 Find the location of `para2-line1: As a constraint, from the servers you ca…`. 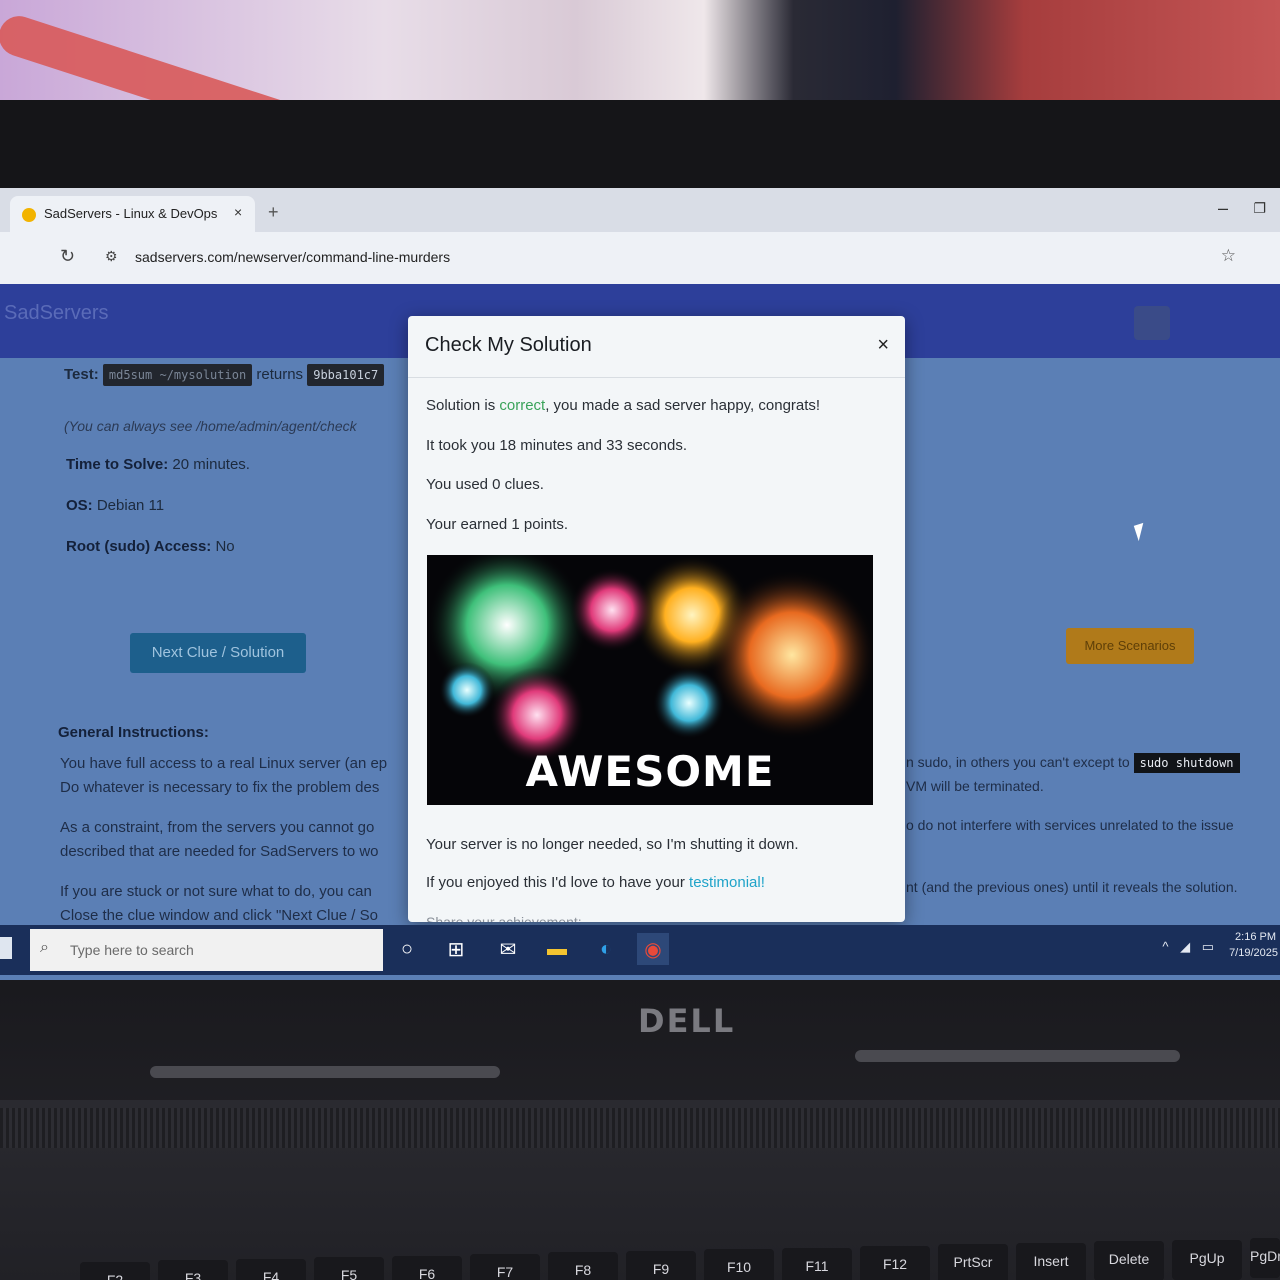

para2-line1: As a constraint, from the servers you ca… is located at coordinates (217, 827).